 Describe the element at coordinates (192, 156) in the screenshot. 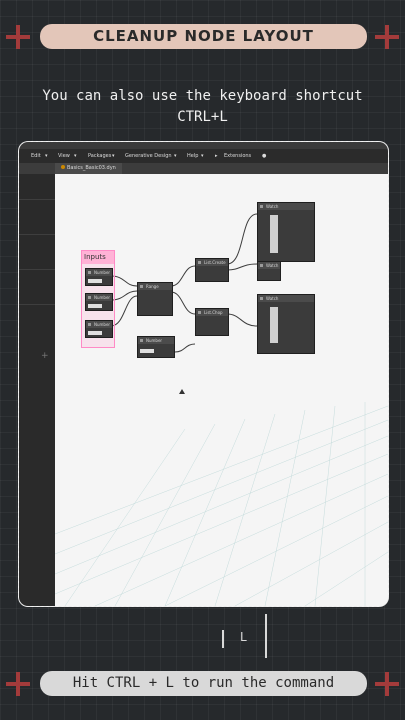

I see `menu-help: Help` at that location.